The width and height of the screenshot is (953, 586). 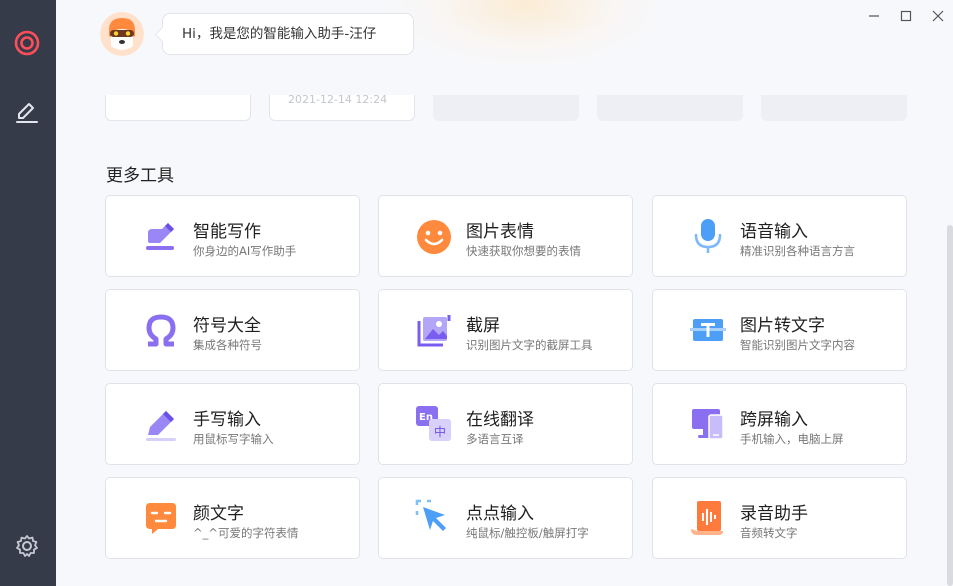 I want to click on settings-button, so click(x=27, y=548).